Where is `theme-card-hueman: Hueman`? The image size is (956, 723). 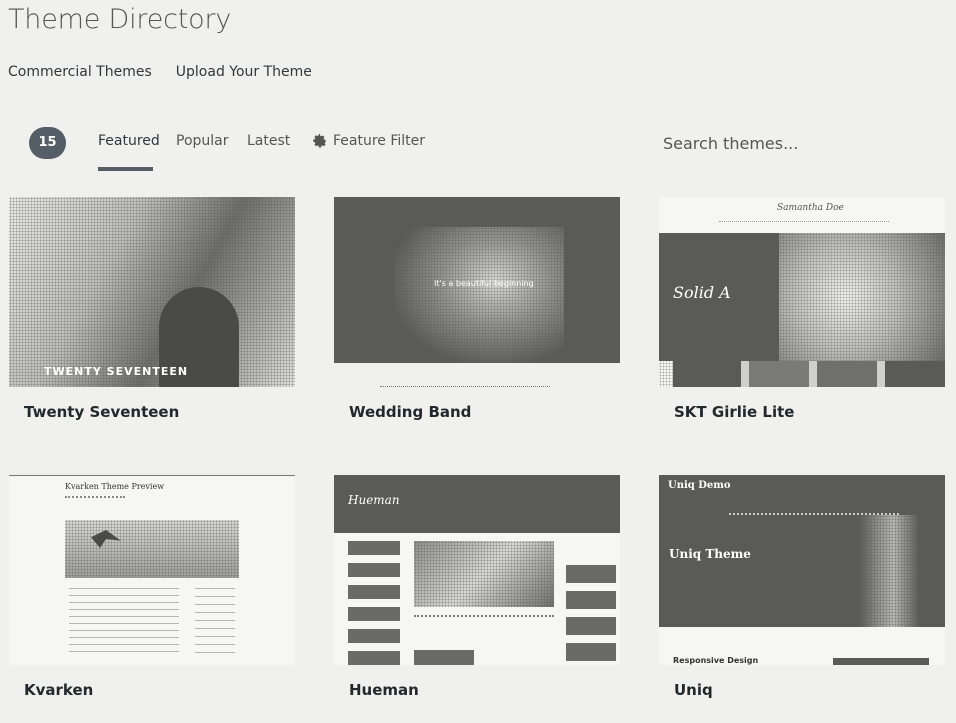 theme-card-hueman: Hueman is located at coordinates (477, 570).